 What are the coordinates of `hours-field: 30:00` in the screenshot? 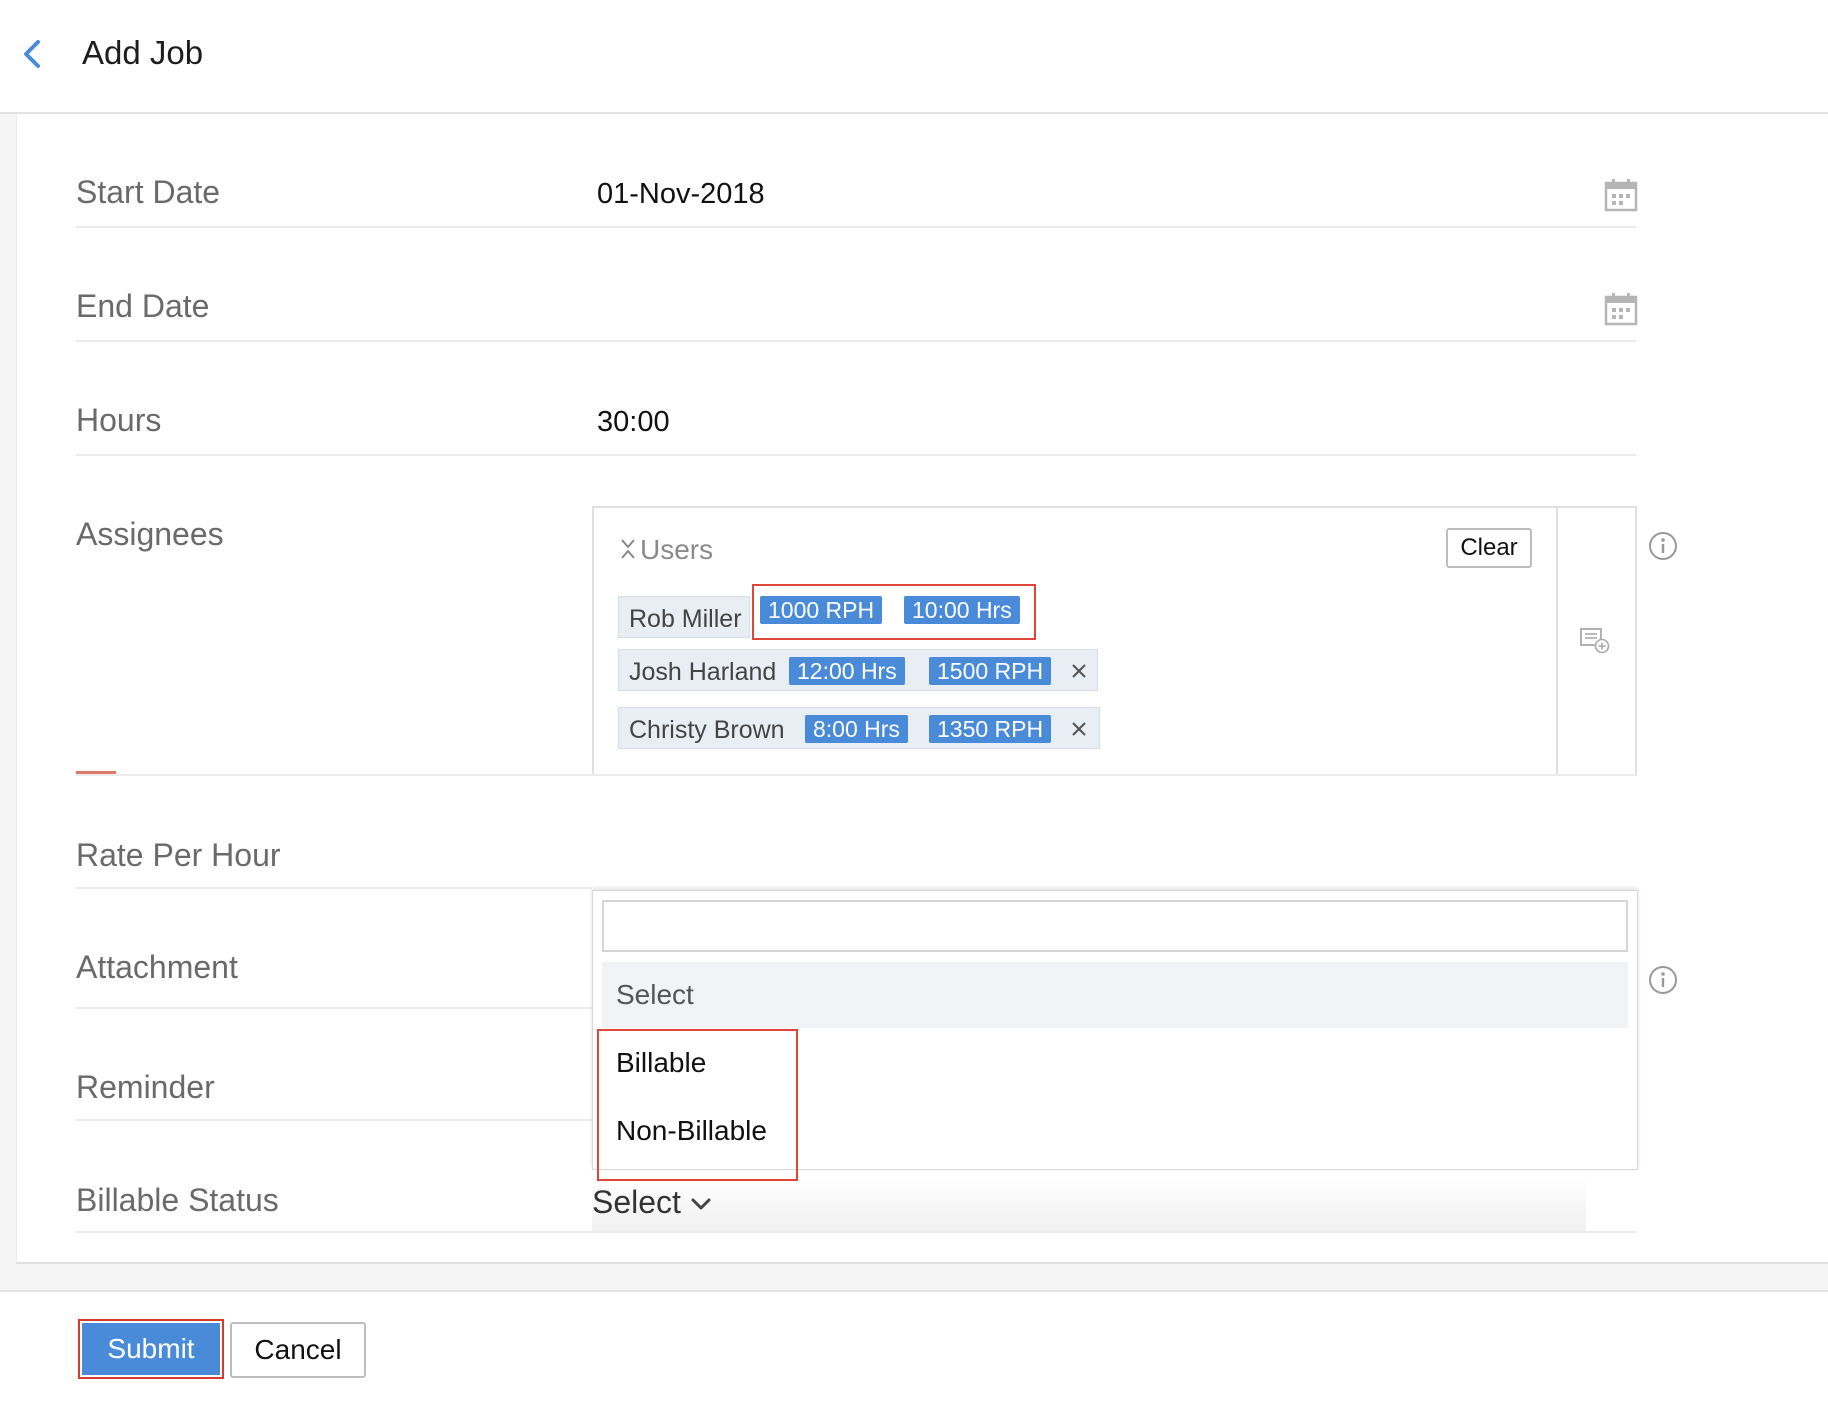 It's located at (633, 422).